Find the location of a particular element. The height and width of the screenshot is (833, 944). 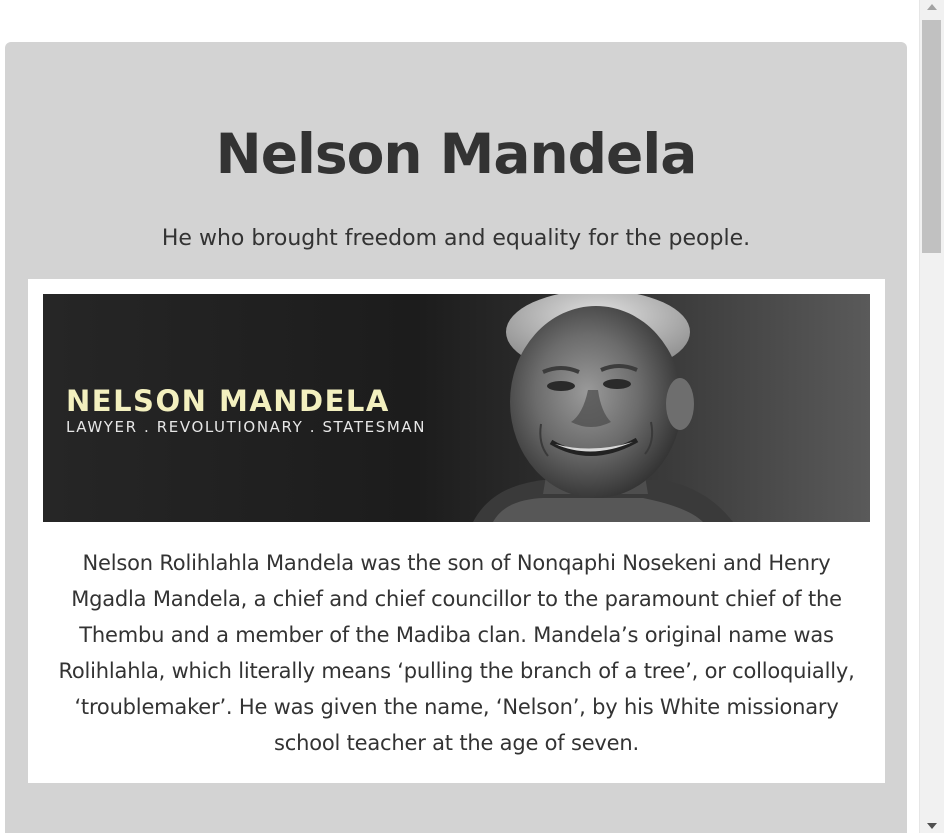

vertical-scrollbar is located at coordinates (931, 416).